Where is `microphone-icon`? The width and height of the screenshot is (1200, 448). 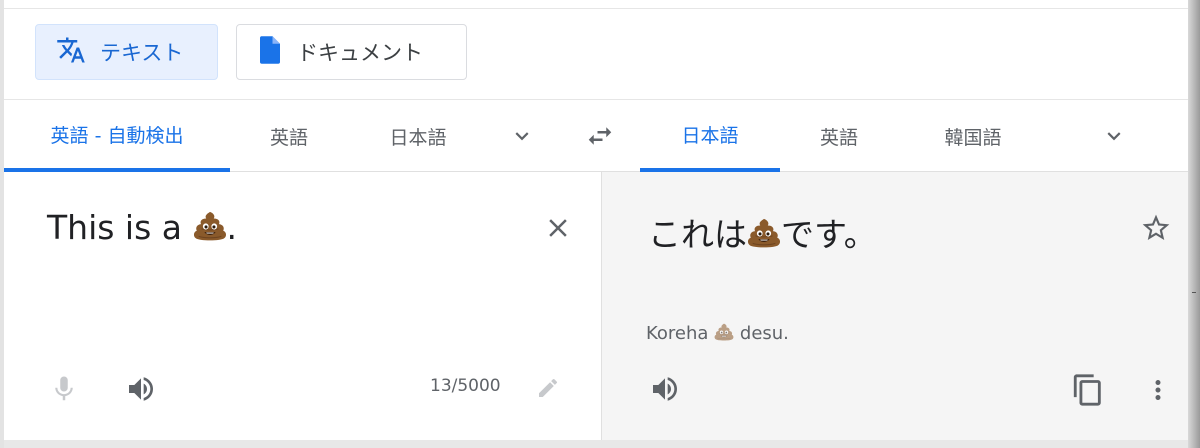 microphone-icon is located at coordinates (64, 388).